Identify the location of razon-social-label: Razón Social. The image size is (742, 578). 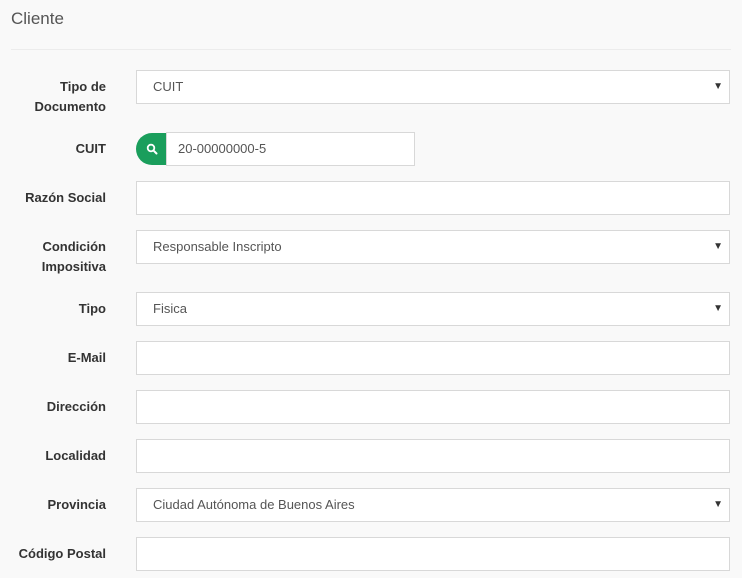
(65, 197).